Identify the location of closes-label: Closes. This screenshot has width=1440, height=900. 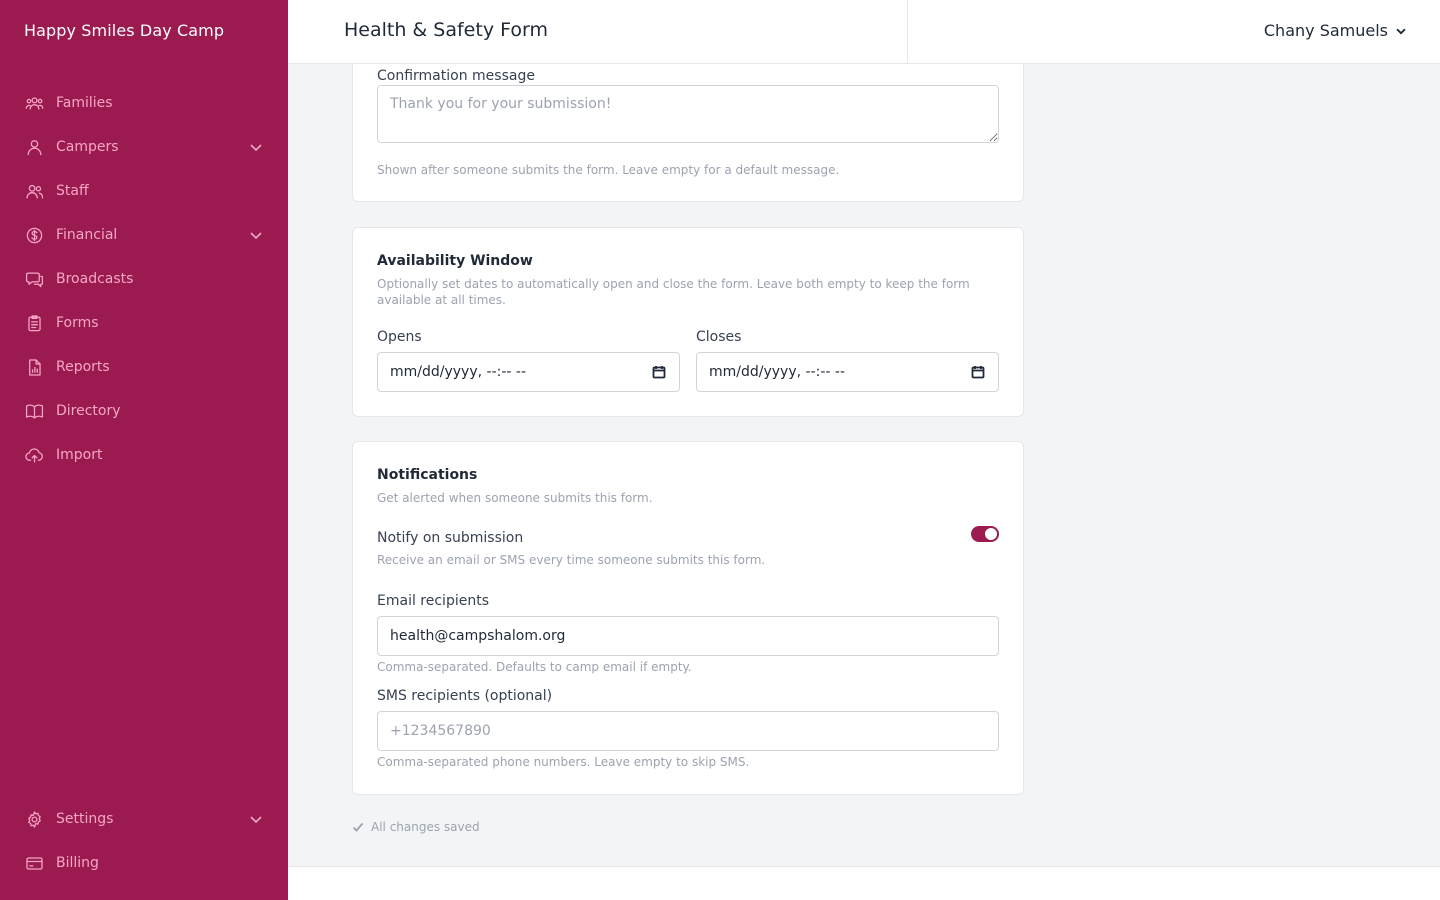
(719, 337).